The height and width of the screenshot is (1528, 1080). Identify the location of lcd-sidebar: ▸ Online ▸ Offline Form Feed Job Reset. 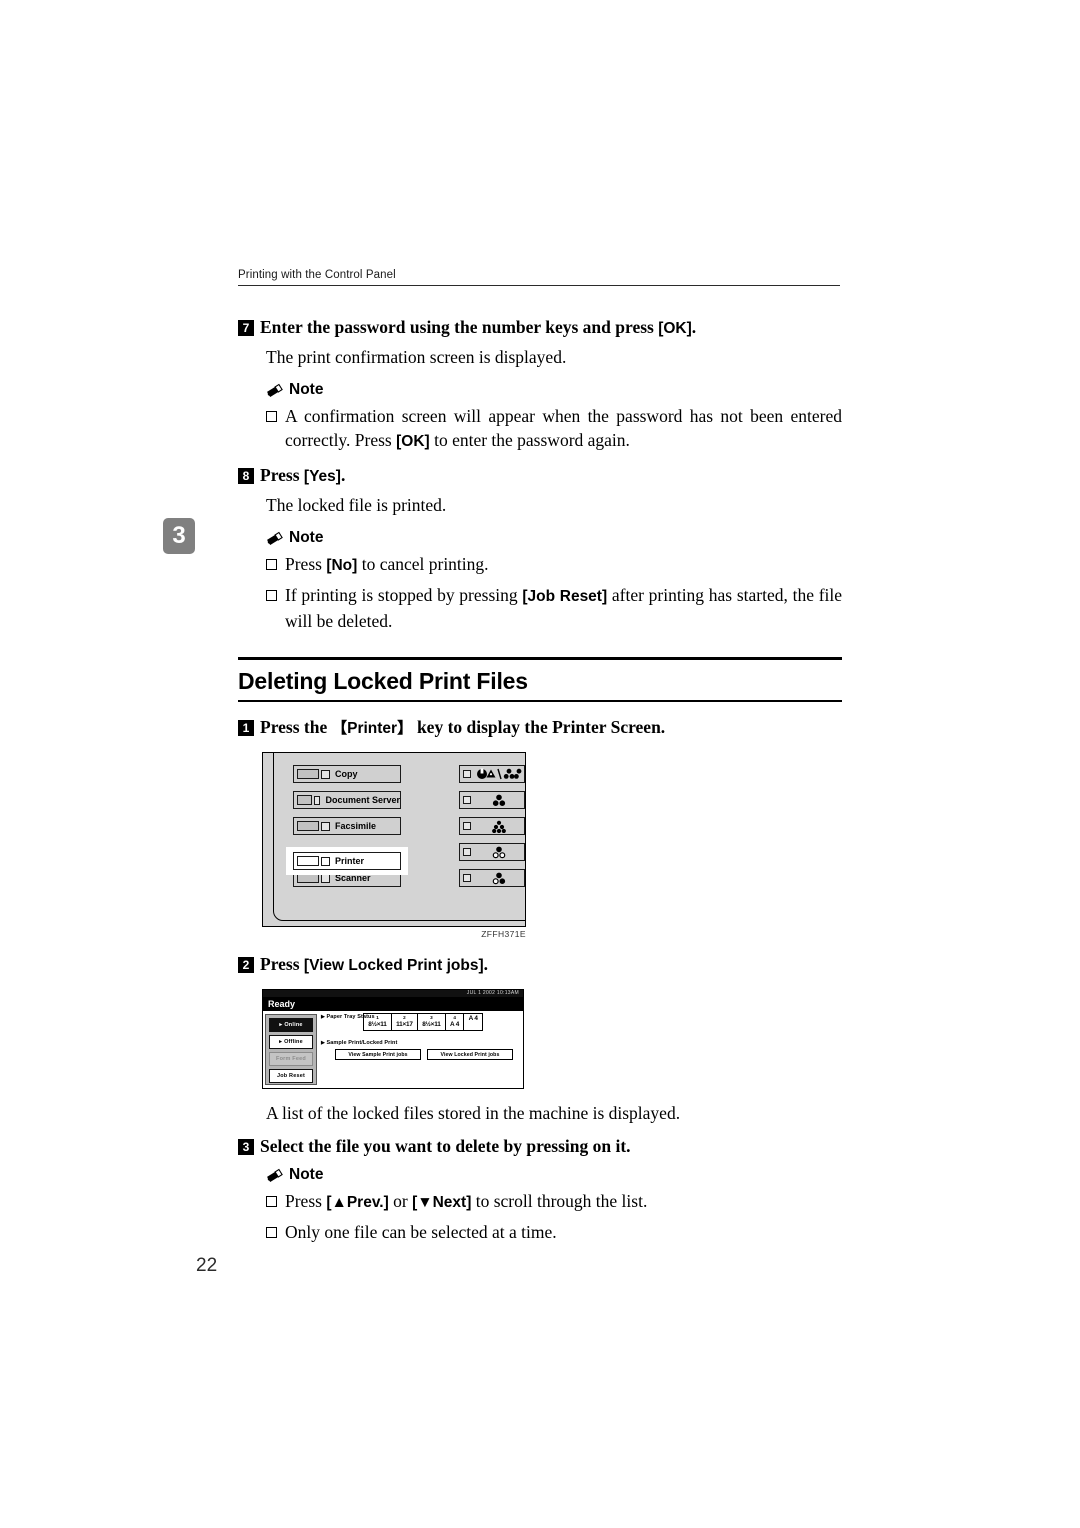
(291, 1049).